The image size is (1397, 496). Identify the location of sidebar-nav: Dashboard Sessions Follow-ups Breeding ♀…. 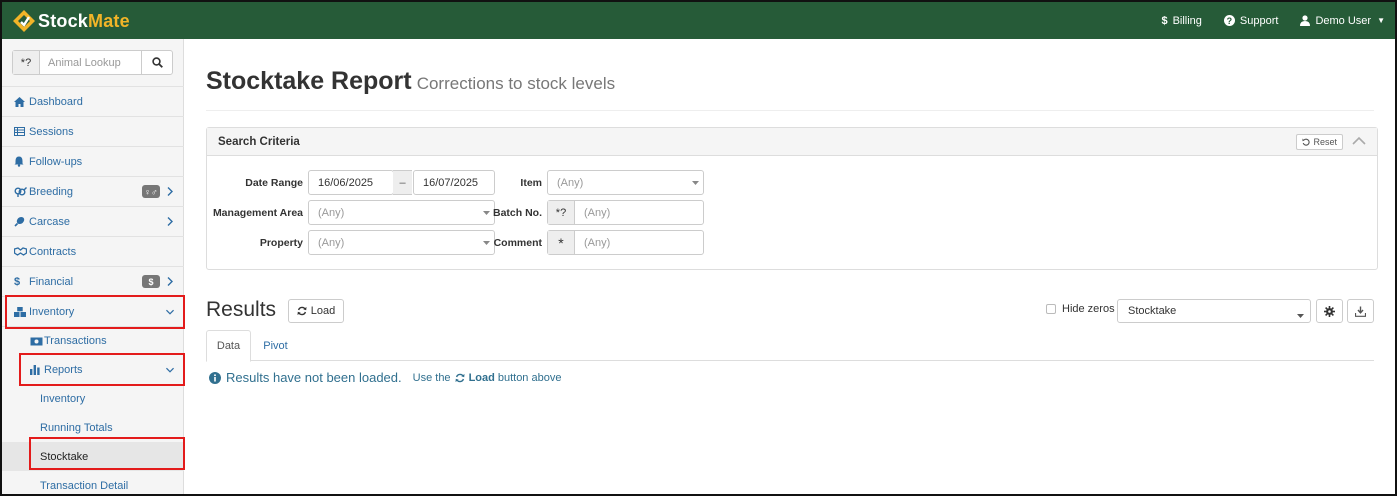
(93, 290).